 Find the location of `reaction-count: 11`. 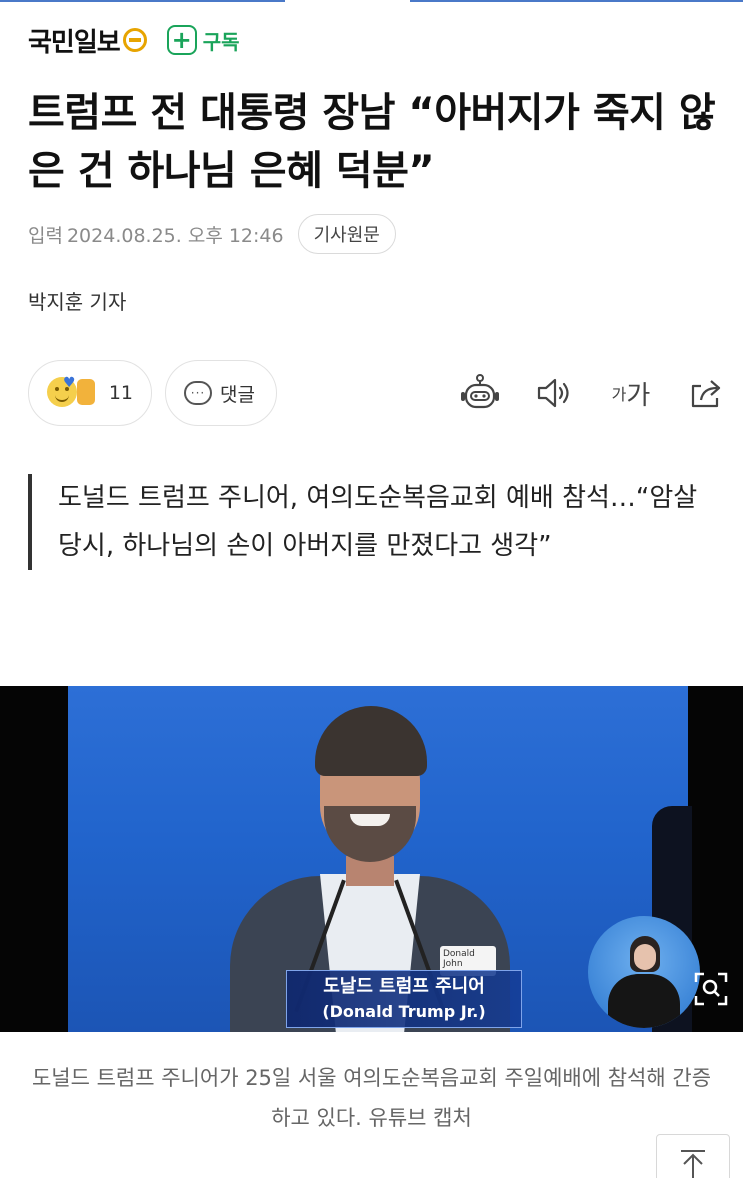

reaction-count: 11 is located at coordinates (120, 393).